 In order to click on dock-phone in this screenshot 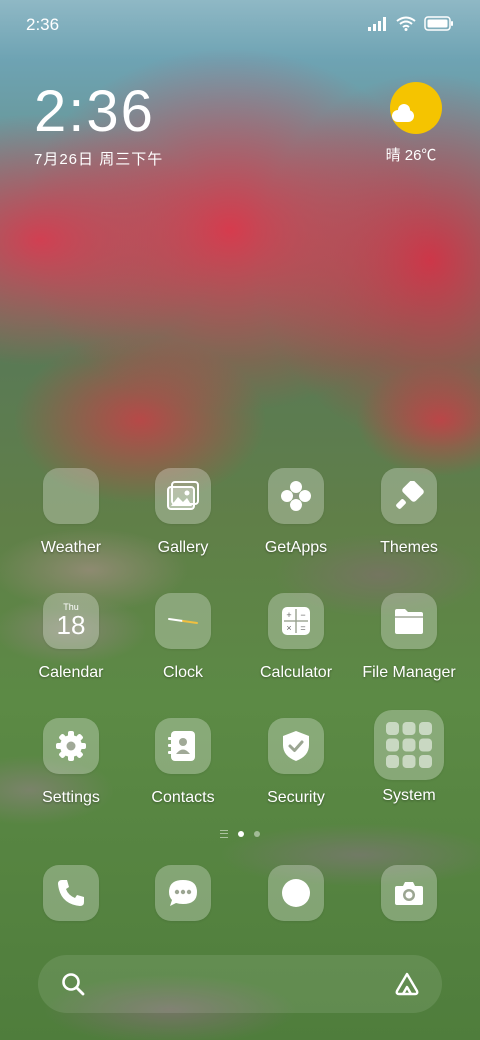, I will do `click(71, 893)`.